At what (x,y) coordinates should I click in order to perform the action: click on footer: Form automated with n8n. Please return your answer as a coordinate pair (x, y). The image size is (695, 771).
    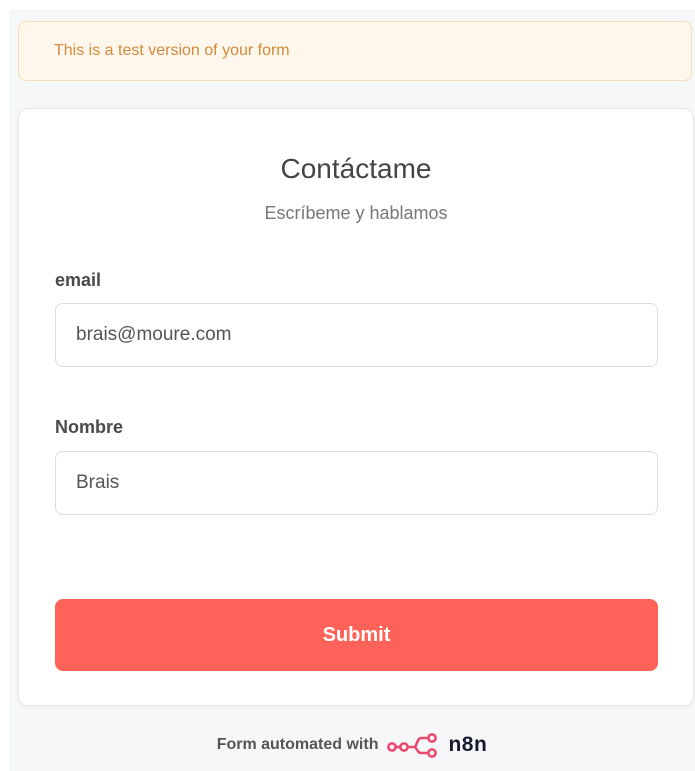
    Looking at the image, I should click on (352, 745).